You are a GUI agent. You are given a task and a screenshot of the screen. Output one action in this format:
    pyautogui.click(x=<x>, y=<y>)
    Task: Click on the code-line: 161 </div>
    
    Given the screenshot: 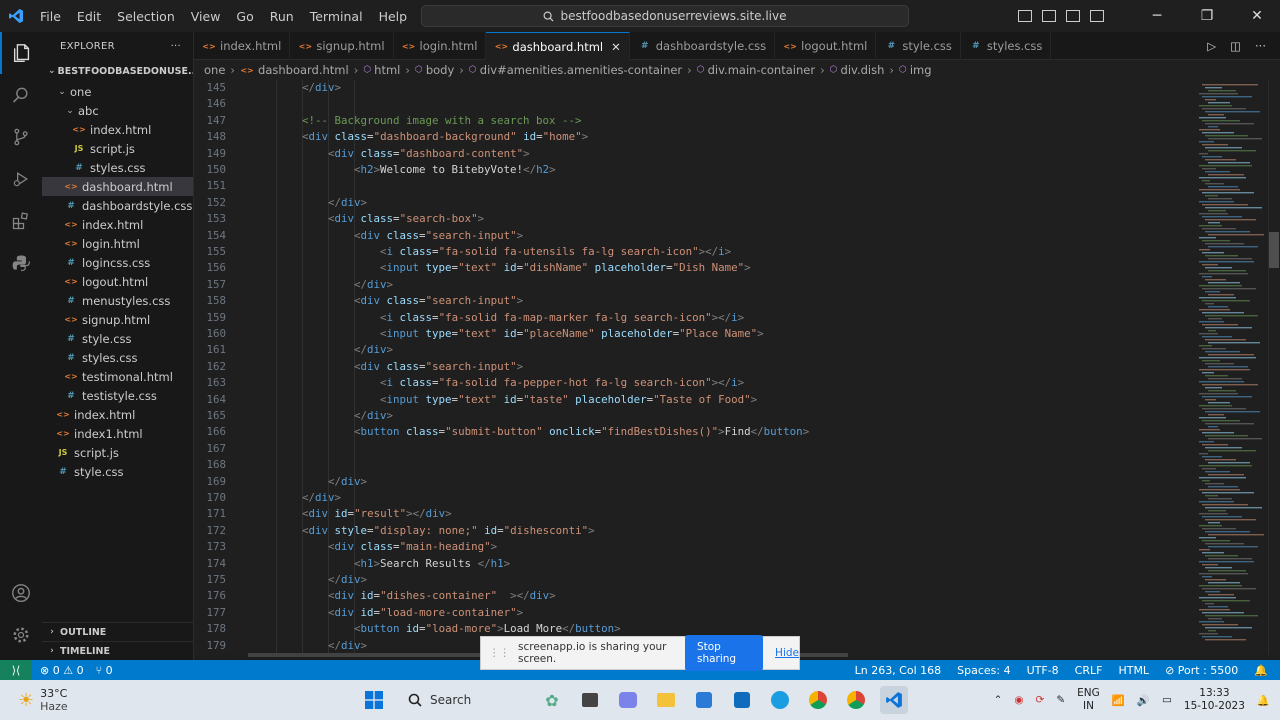 What is the action you would take?
    pyautogui.click(x=694, y=350)
    